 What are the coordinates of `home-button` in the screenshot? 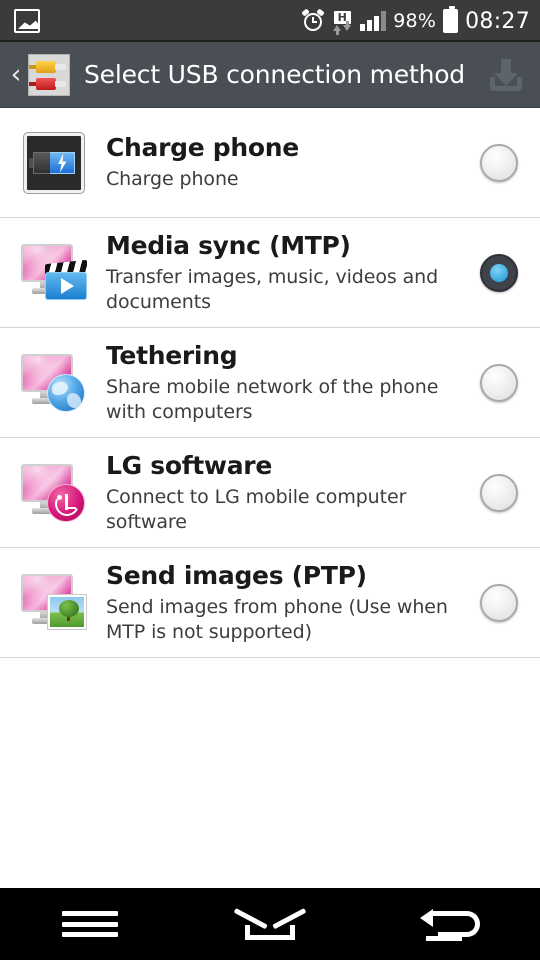 It's located at (270, 924).